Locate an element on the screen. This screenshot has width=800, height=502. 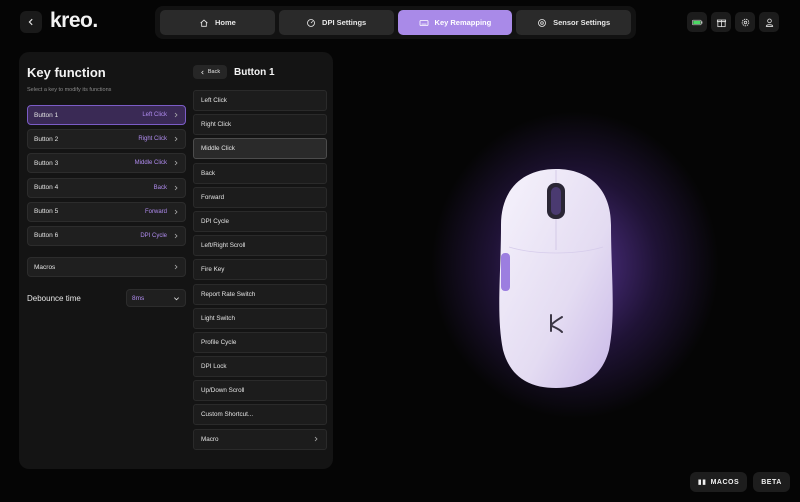
function-option: Right Click is located at coordinates (260, 125).